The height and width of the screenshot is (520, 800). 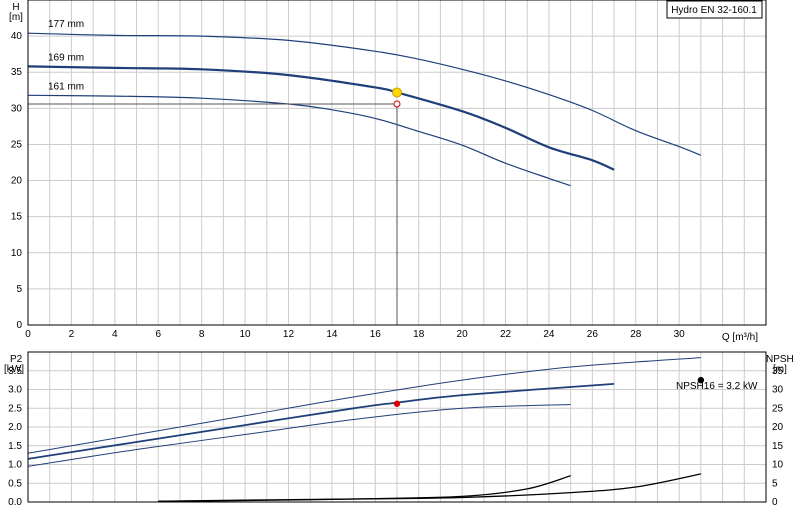 I want to click on h-tick-label: 15, so click(x=17, y=217).